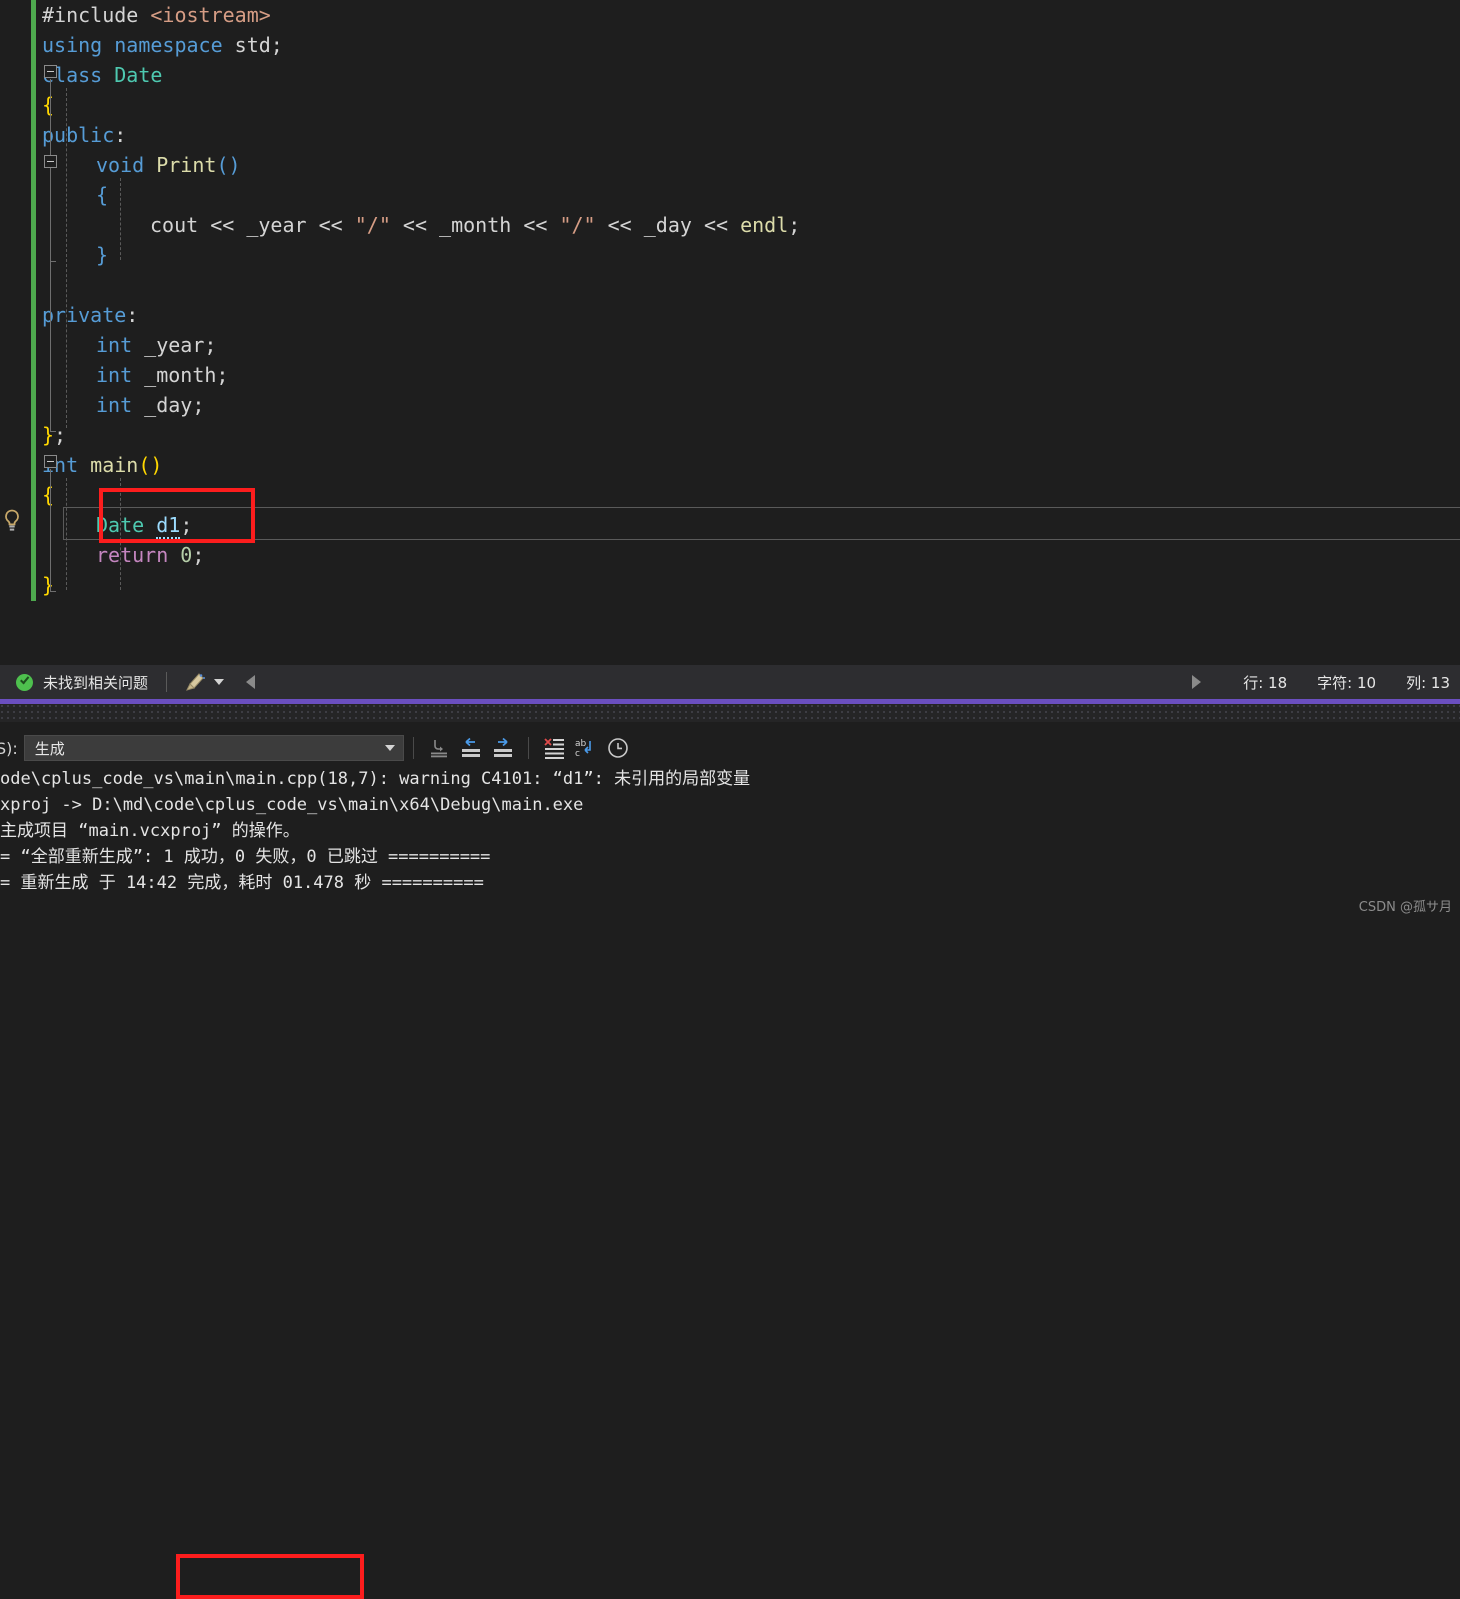 The height and width of the screenshot is (1599, 1460). Describe the element at coordinates (96, 15) in the screenshot. I see `code-token: #include` at that location.